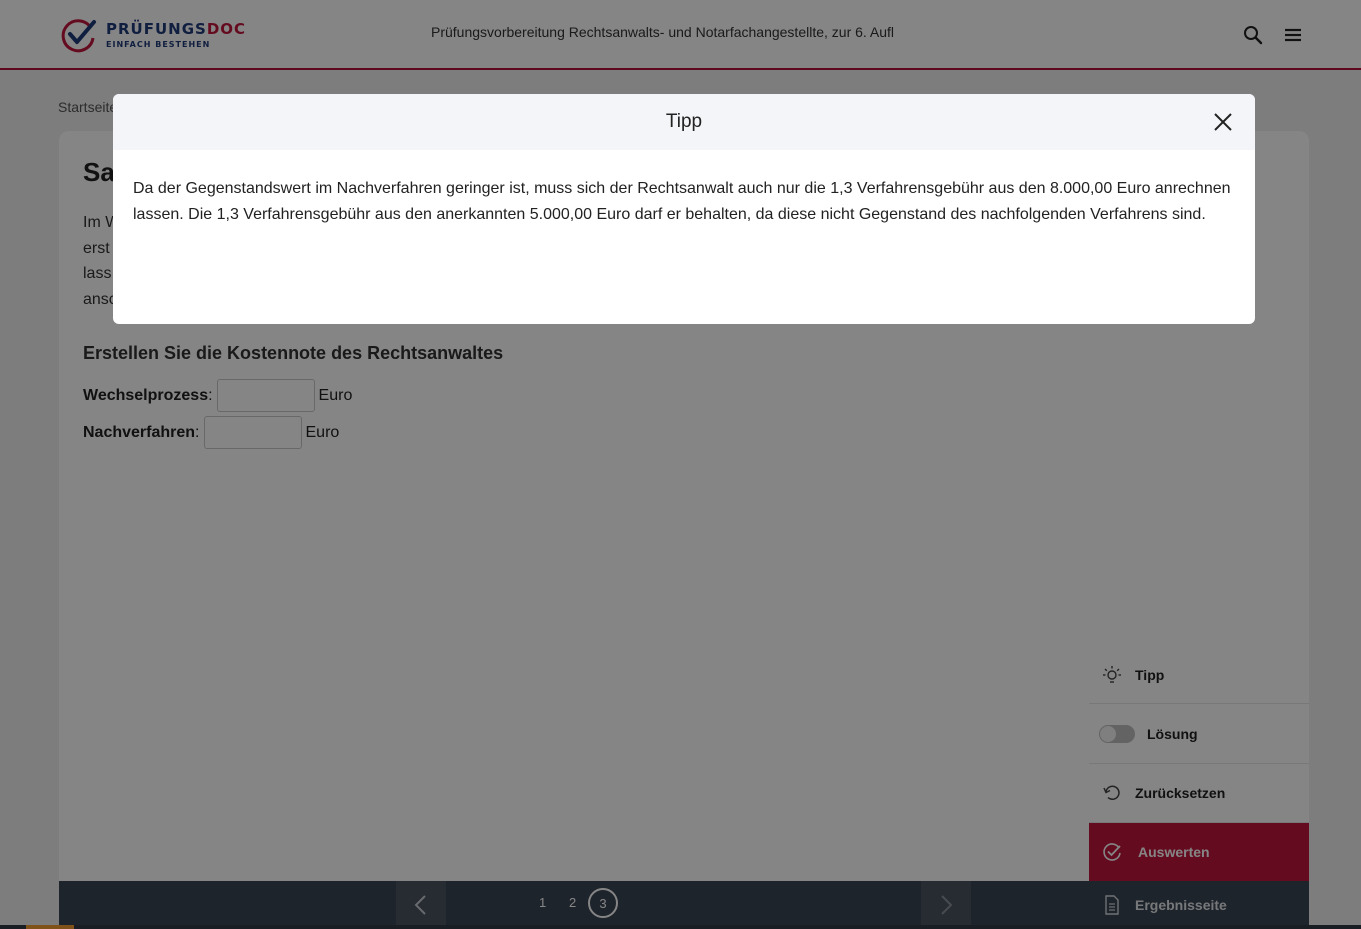 This screenshot has width=1361, height=929. I want to click on close-icon, so click(1223, 122).